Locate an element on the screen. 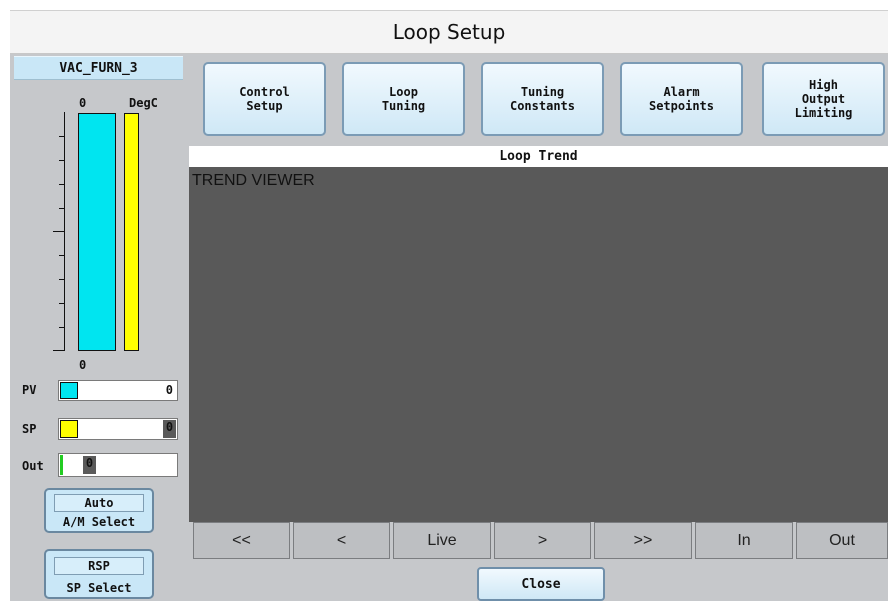 The image size is (888, 601). units-label: DegC is located at coordinates (143, 103).